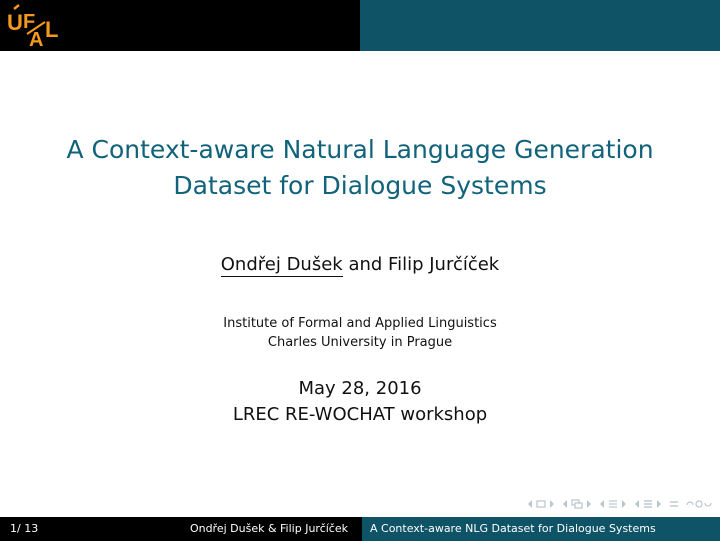  I want to click on presenter-name: Ondřej Dušek, so click(281, 265).